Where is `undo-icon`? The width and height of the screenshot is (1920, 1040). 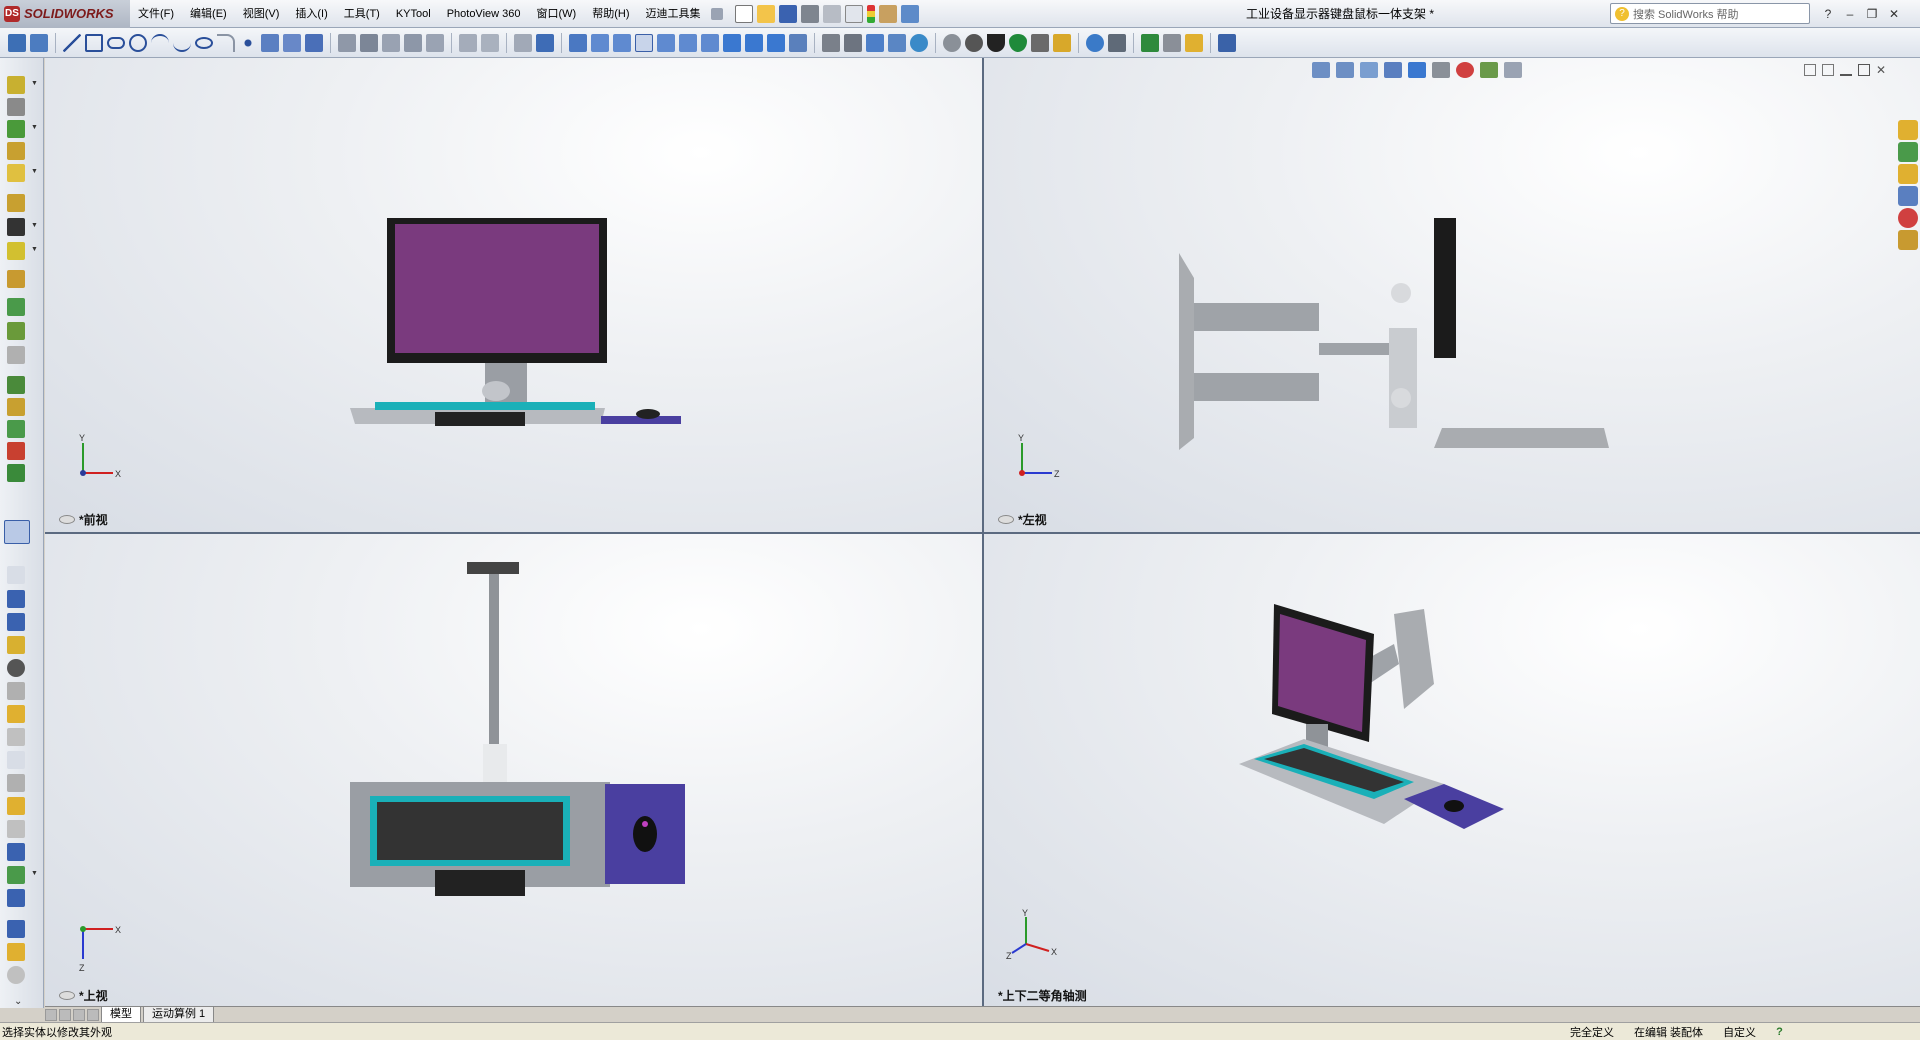
undo-icon is located at coordinates (831, 13).